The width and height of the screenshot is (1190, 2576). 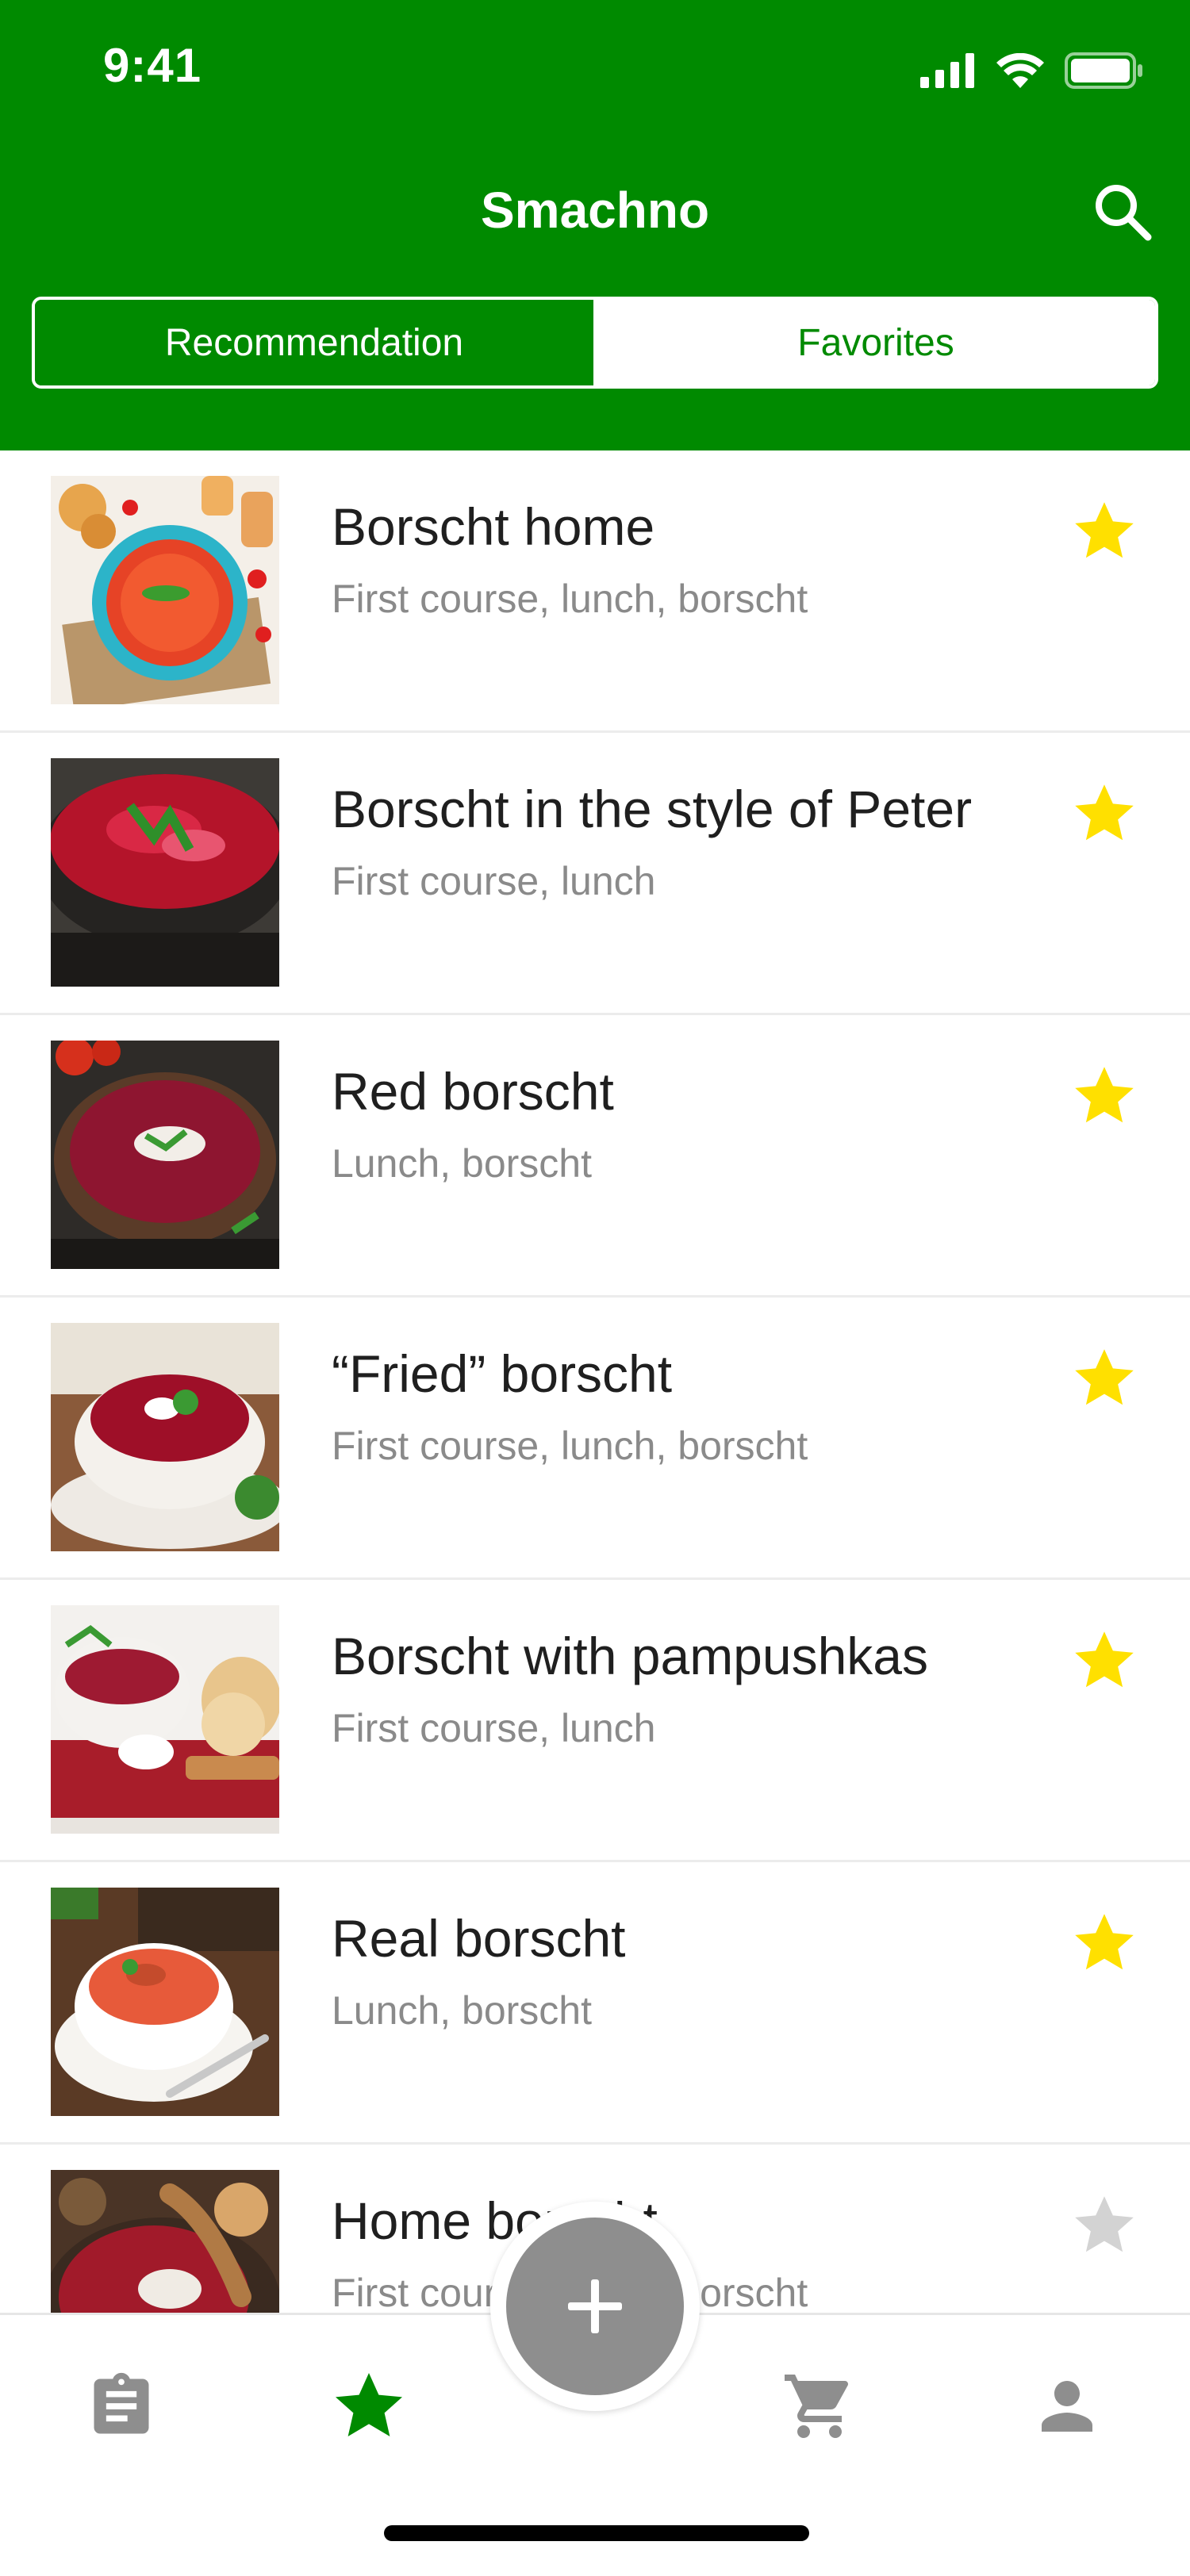 I want to click on add-button, so click(x=595, y=2306).